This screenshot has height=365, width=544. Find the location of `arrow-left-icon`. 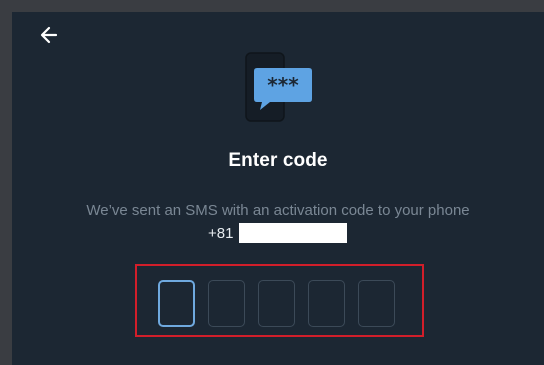

arrow-left-icon is located at coordinates (49, 35).